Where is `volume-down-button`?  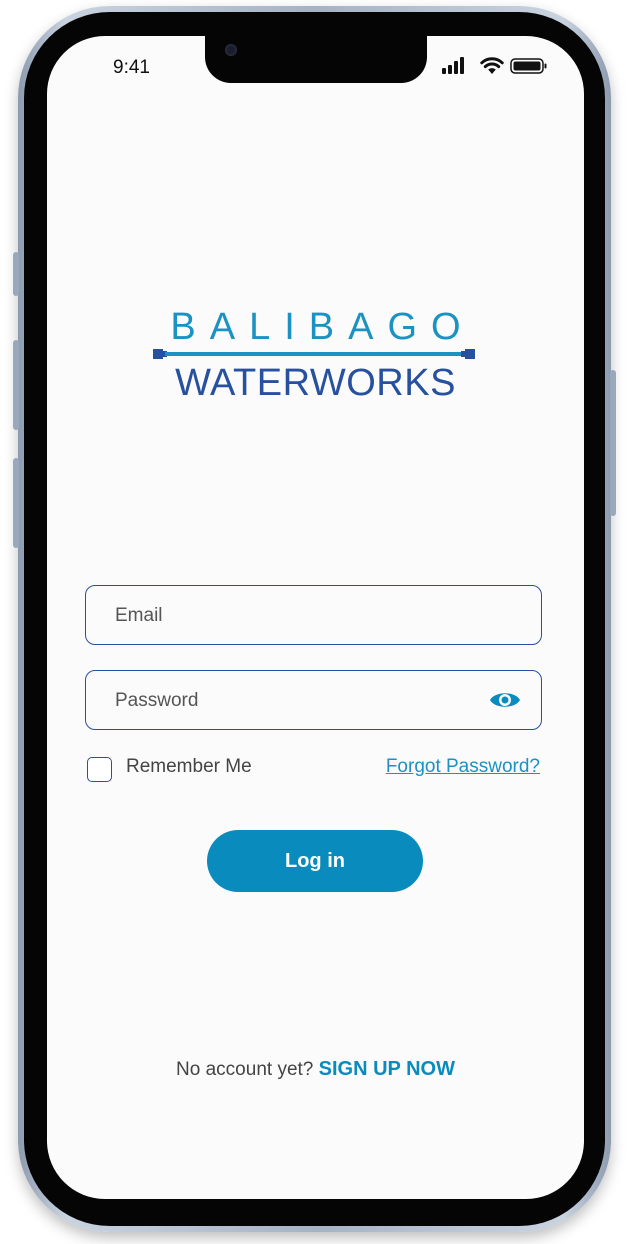 volume-down-button is located at coordinates (16, 503).